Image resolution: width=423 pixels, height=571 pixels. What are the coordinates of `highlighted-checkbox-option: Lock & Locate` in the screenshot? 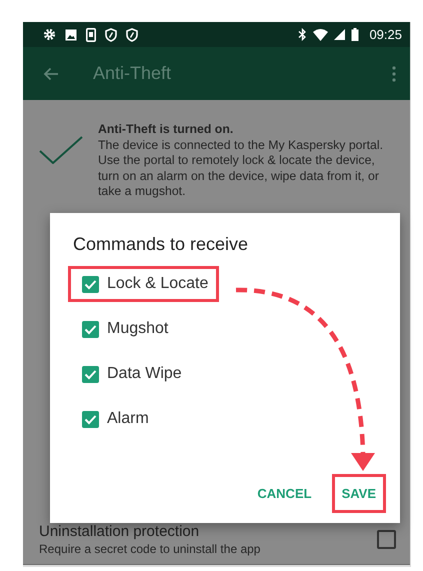 It's located at (144, 284).